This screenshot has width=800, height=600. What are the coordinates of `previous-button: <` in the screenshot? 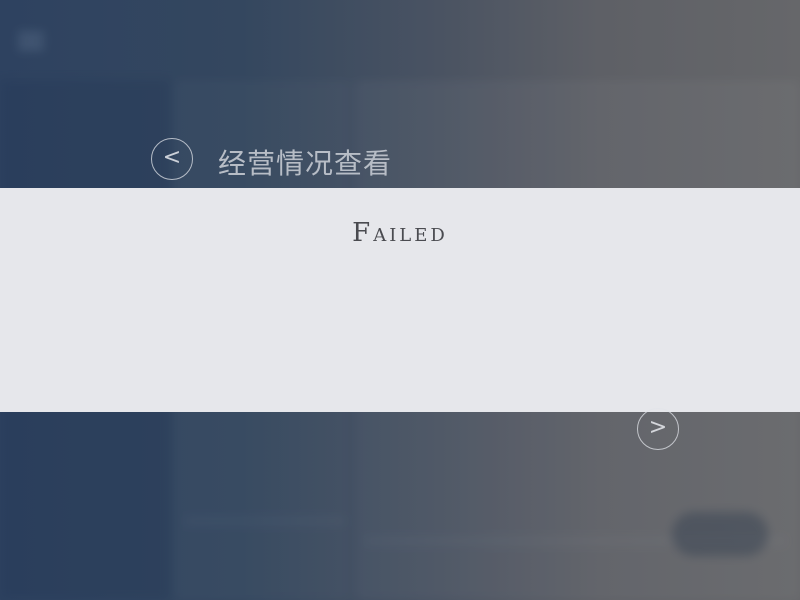 It's located at (172, 159).